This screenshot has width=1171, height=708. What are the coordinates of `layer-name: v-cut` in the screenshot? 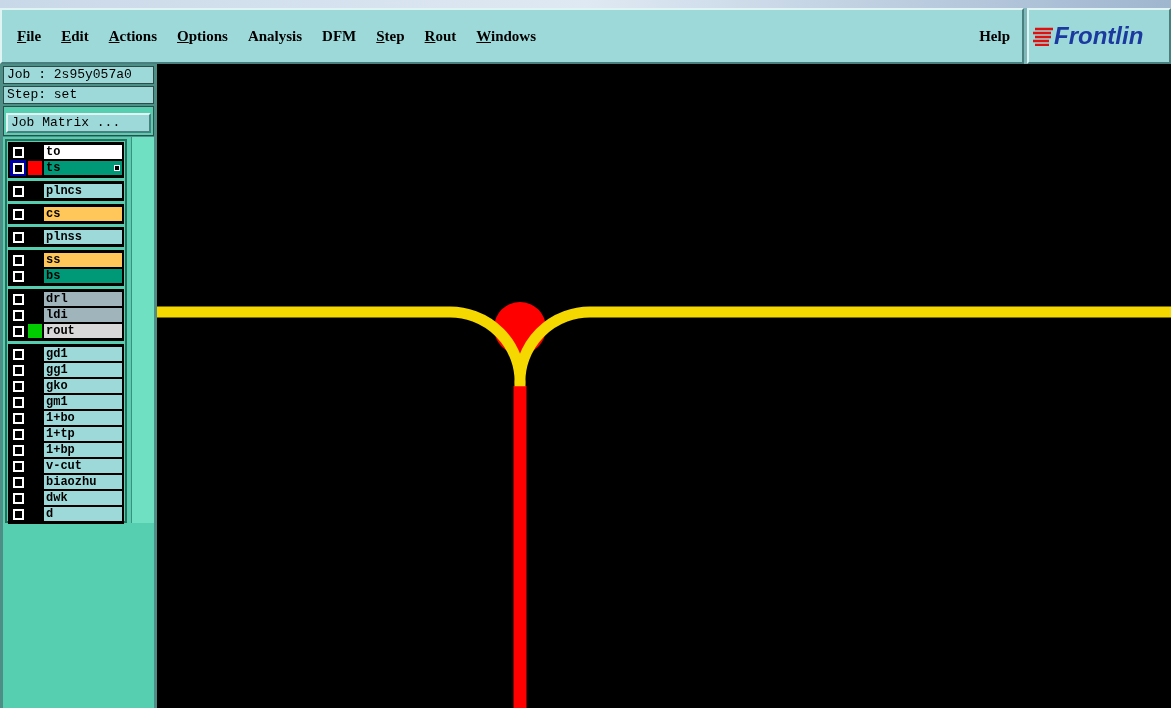 It's located at (83, 466).